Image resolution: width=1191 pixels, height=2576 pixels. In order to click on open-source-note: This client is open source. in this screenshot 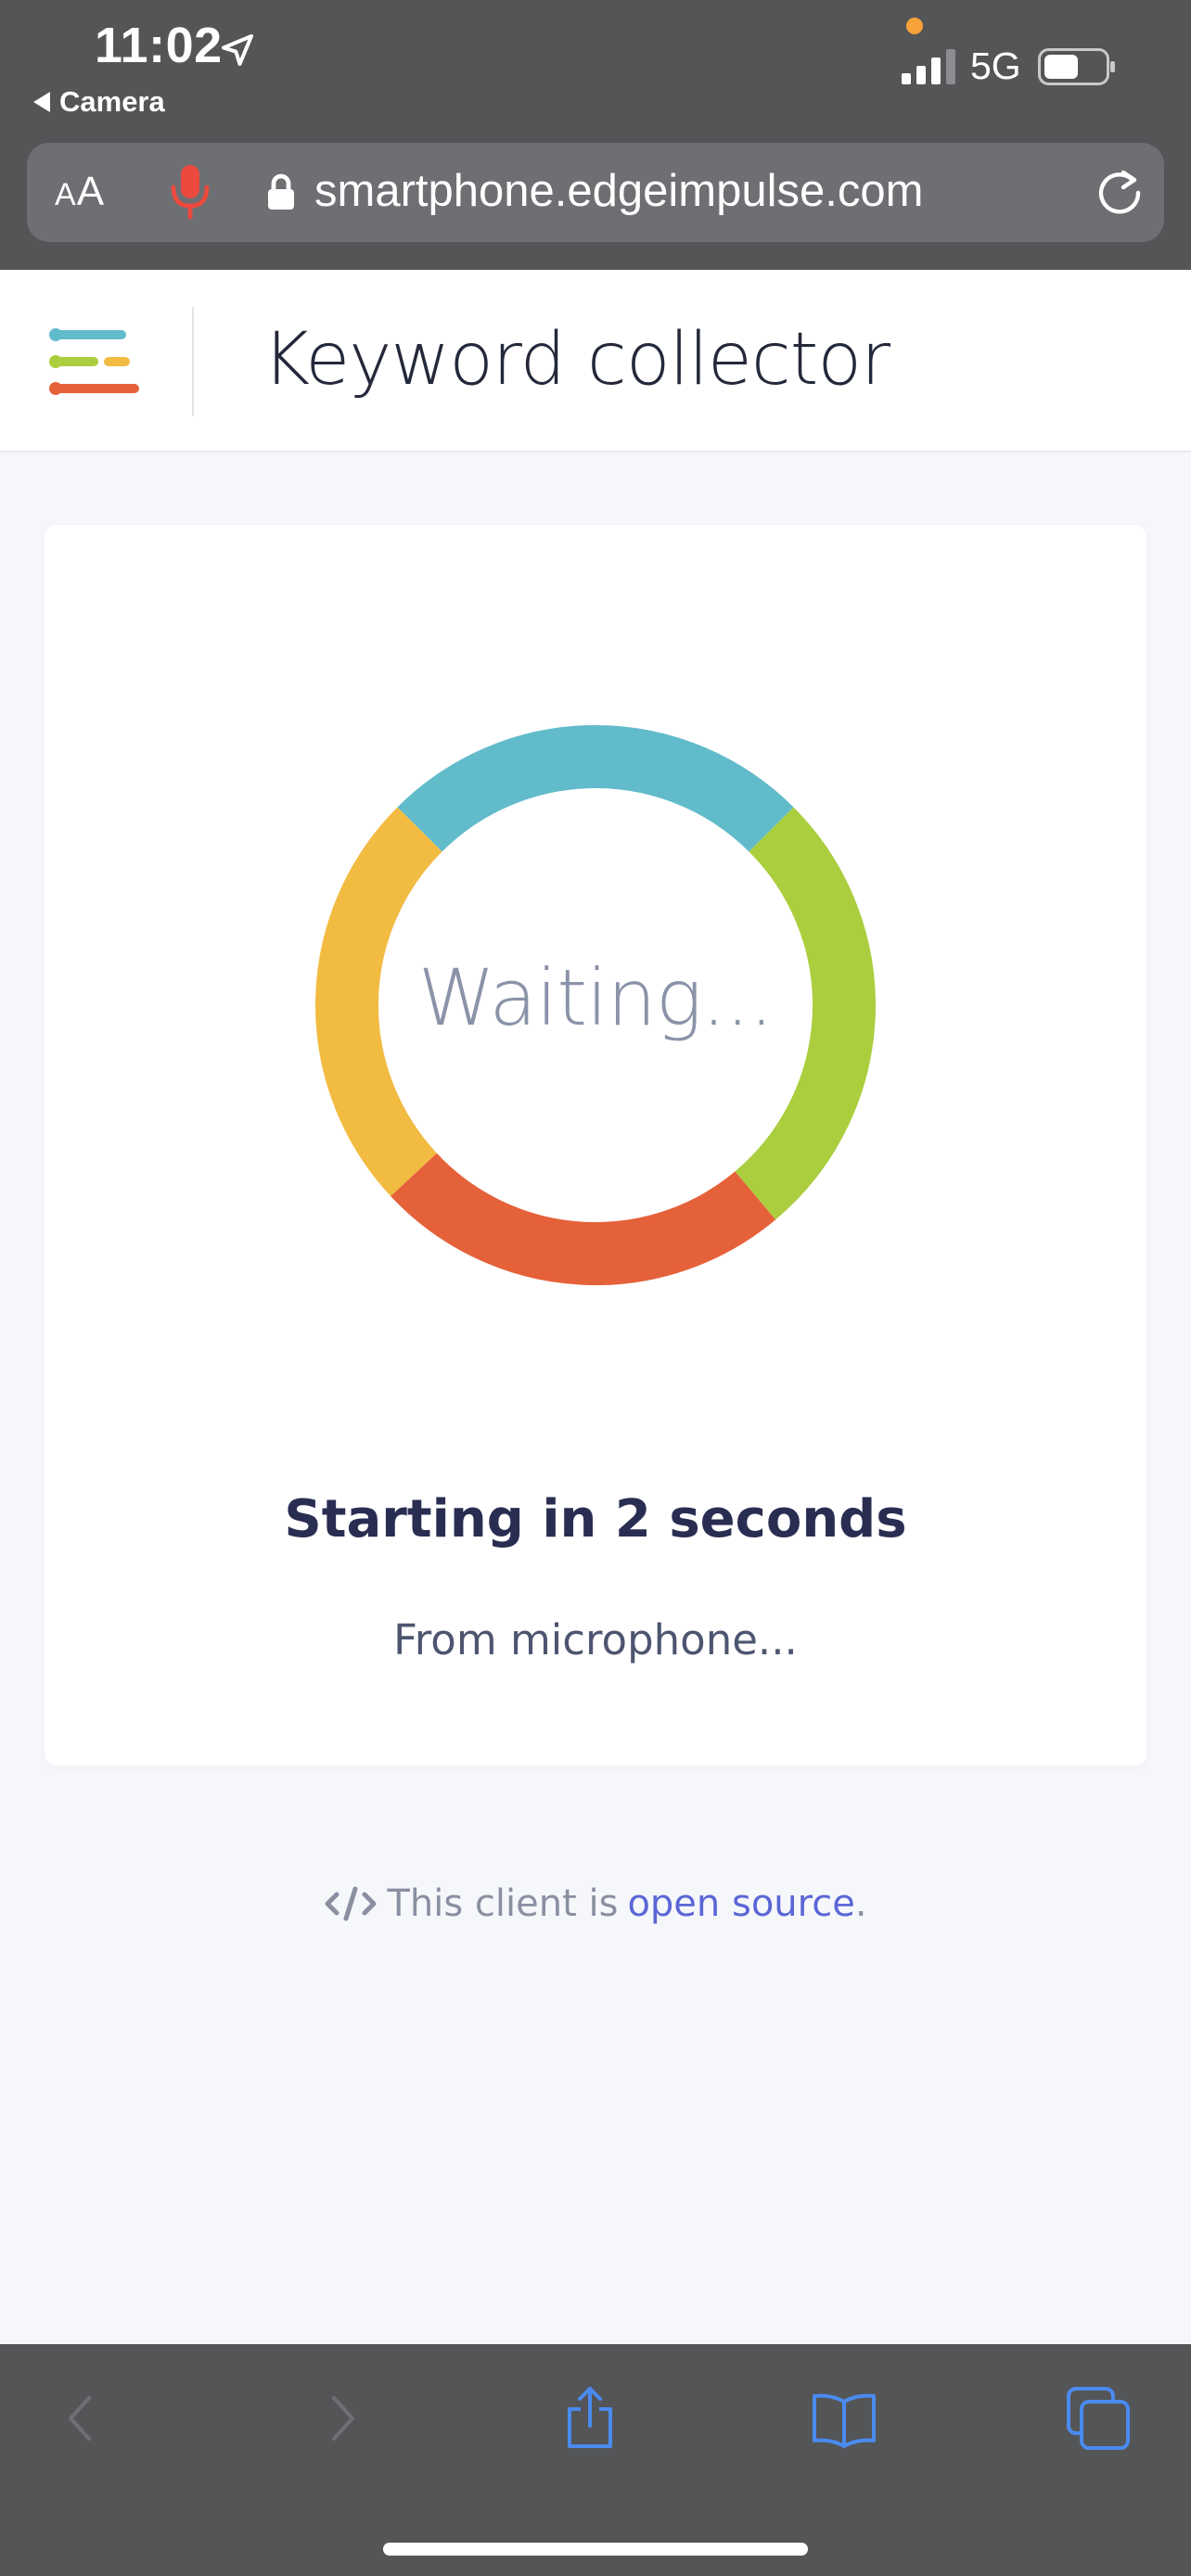, I will do `click(595, 1903)`.